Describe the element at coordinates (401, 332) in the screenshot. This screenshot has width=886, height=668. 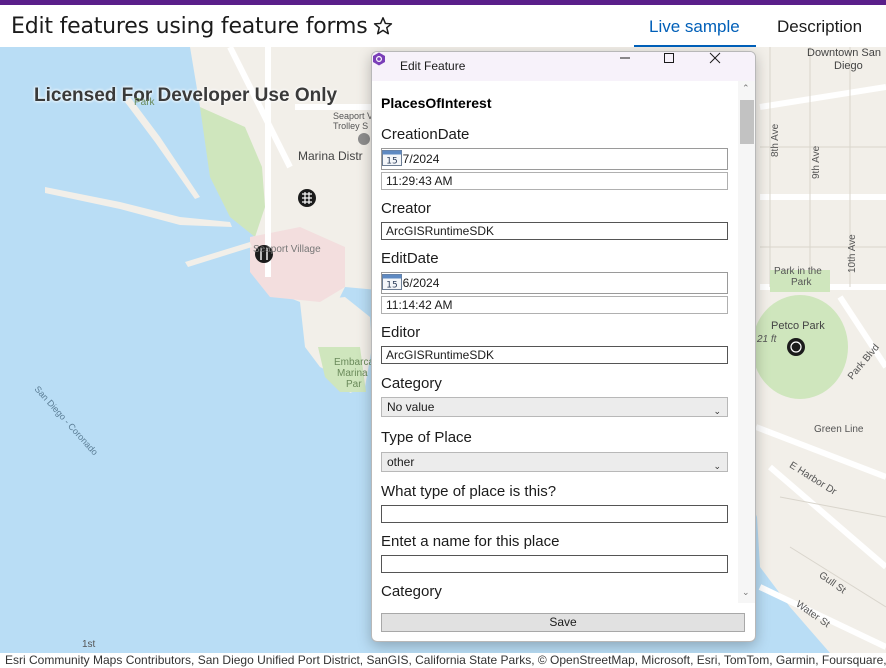
I see `editor-label: Editor` at that location.